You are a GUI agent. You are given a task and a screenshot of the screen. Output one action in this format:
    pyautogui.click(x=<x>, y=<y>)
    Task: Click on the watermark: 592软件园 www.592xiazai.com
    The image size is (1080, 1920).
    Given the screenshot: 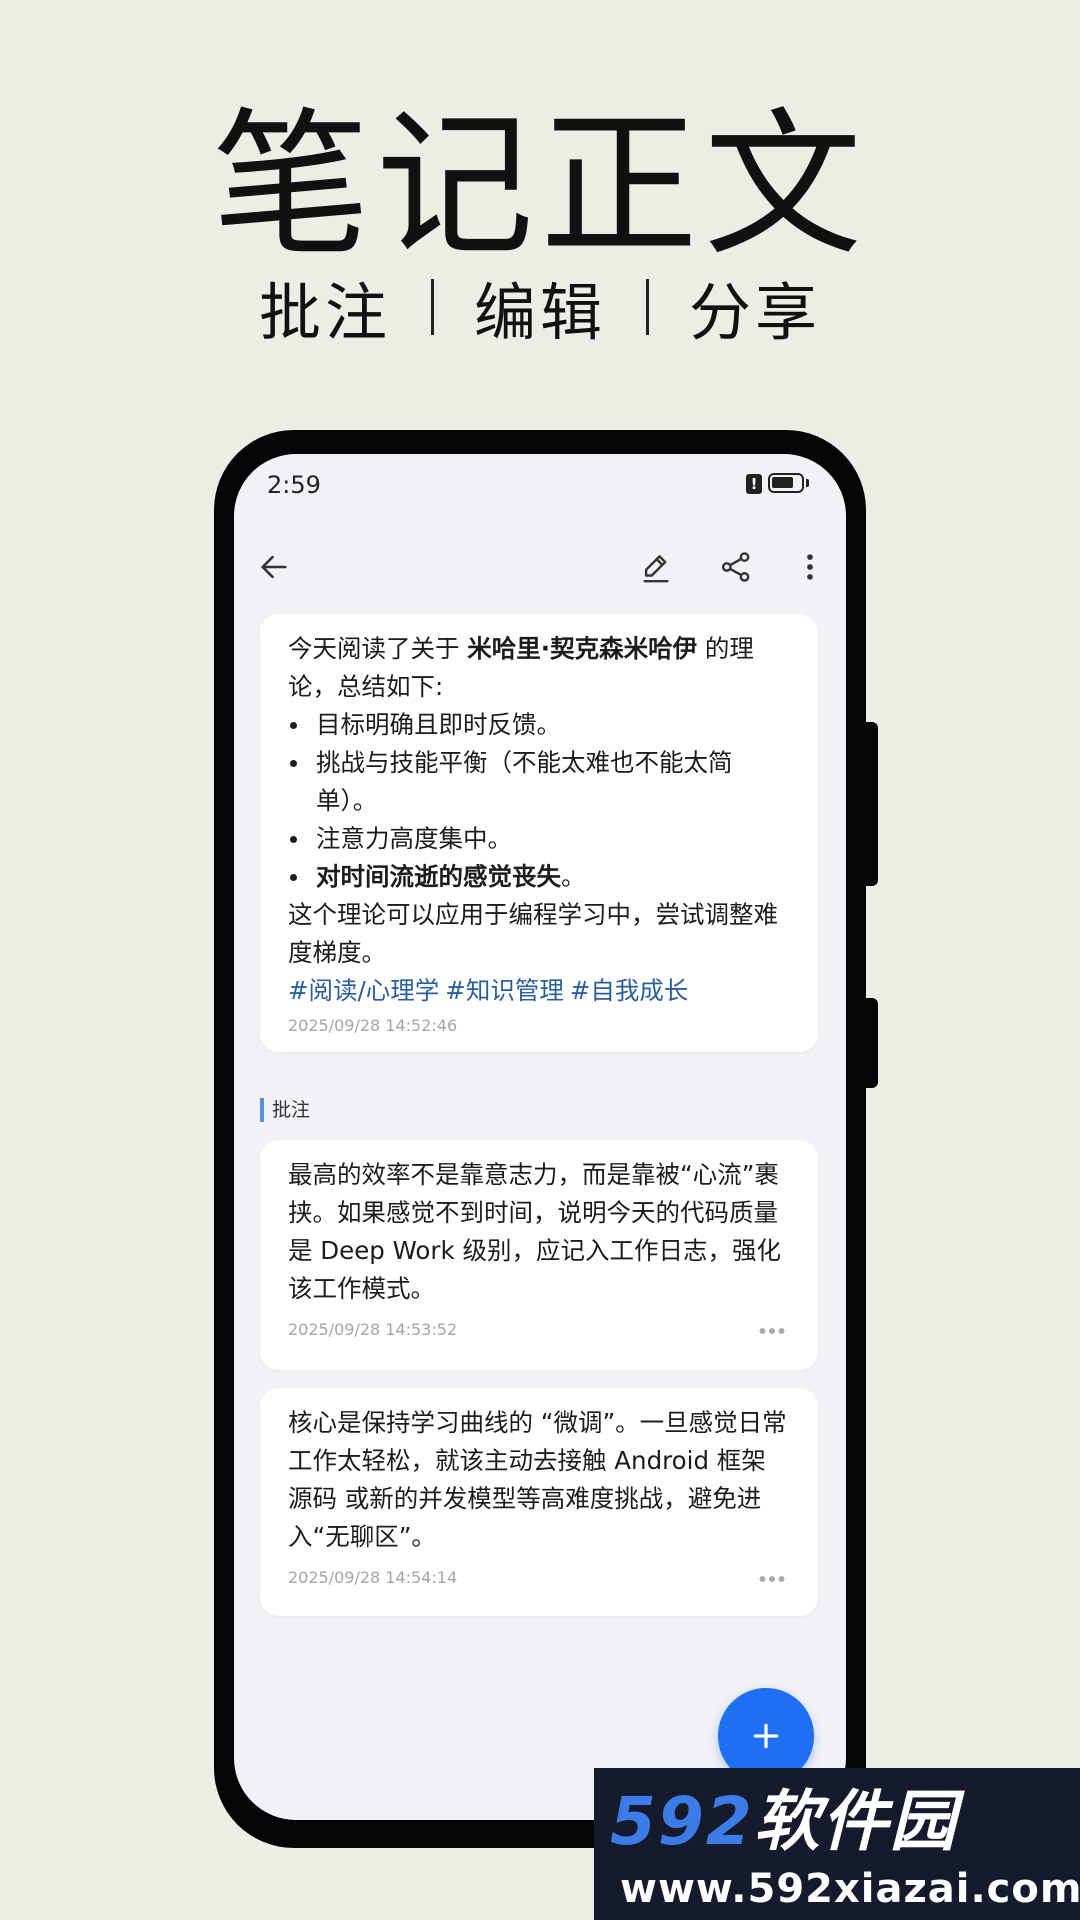 What is the action you would take?
    pyautogui.click(x=837, y=1844)
    